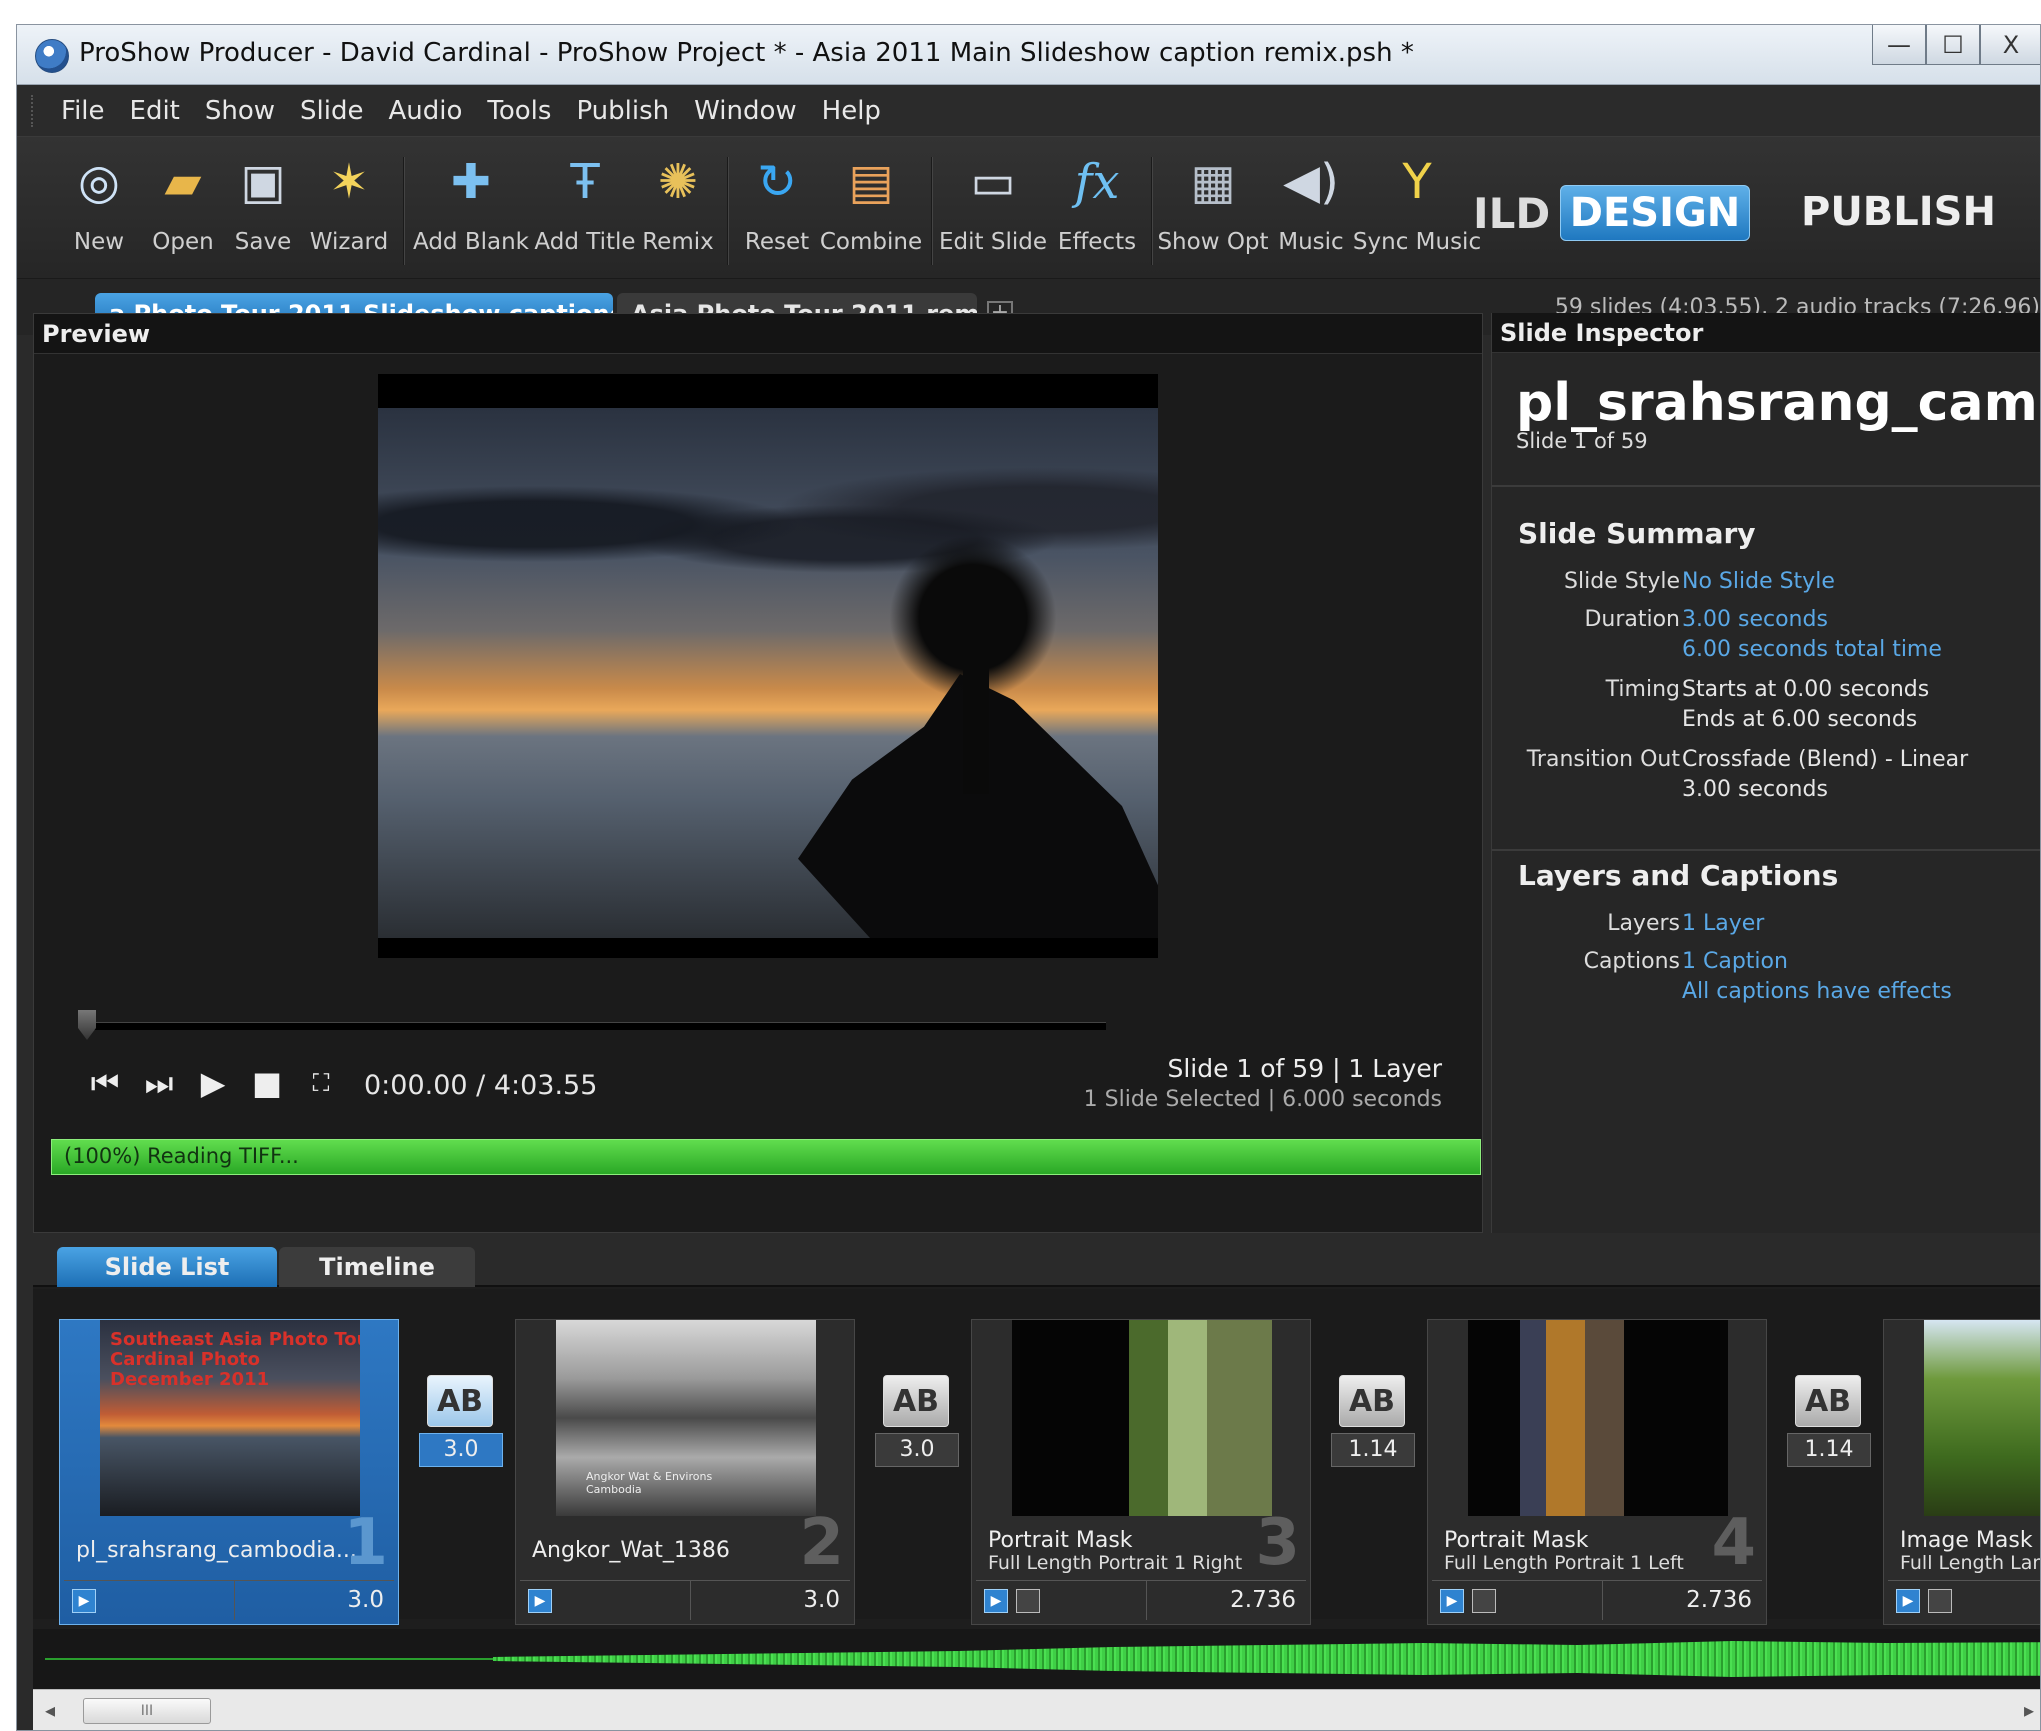  What do you see at coordinates (167, 1267) in the screenshot?
I see `tab-slide-list: Slide List` at bounding box center [167, 1267].